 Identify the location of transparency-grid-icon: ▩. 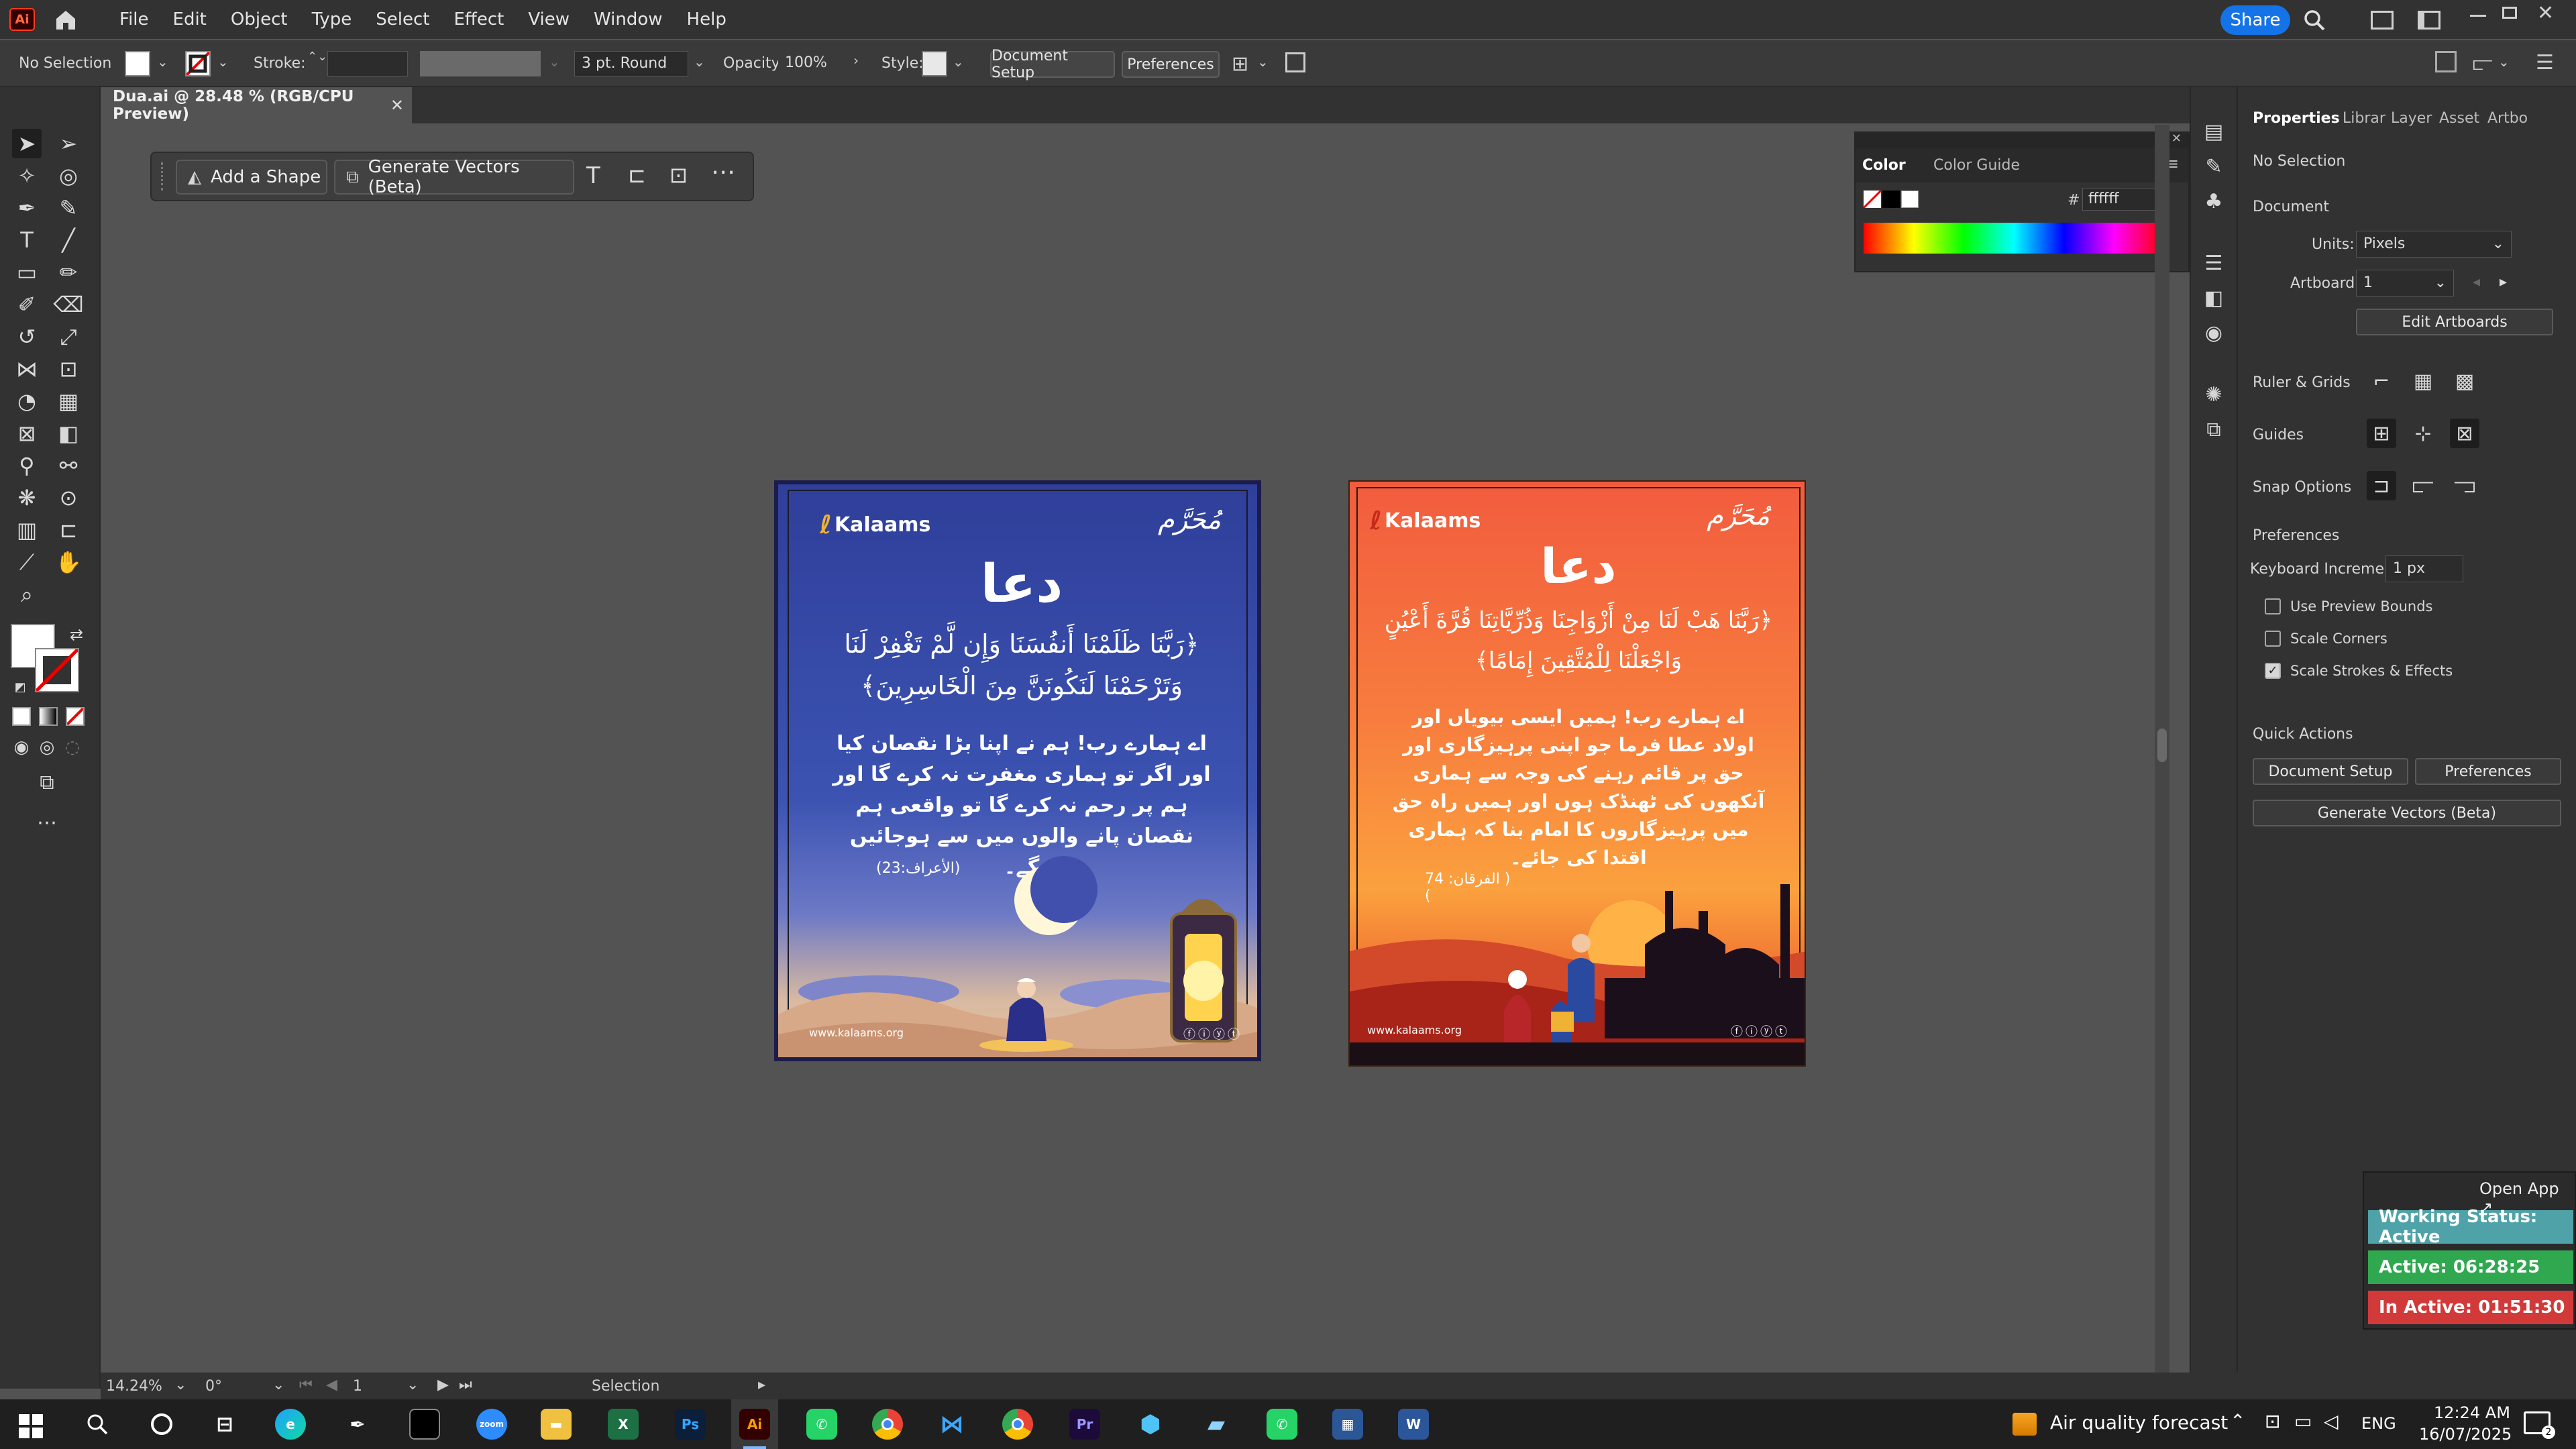
(2464, 381).